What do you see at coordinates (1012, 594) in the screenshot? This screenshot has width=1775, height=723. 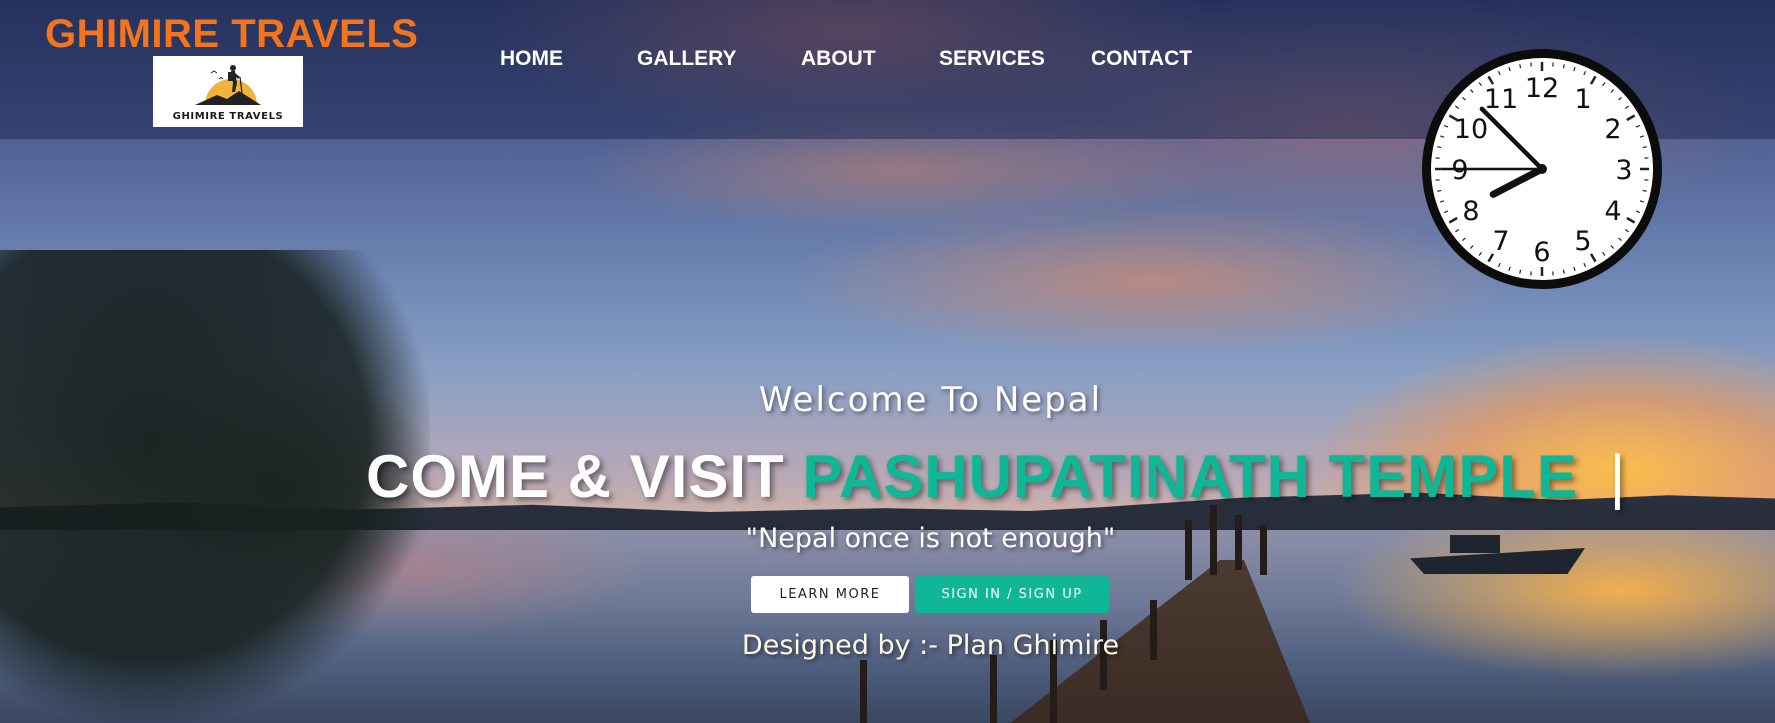 I see `sign-in-button: SIGN IN / SIGN UP` at bounding box center [1012, 594].